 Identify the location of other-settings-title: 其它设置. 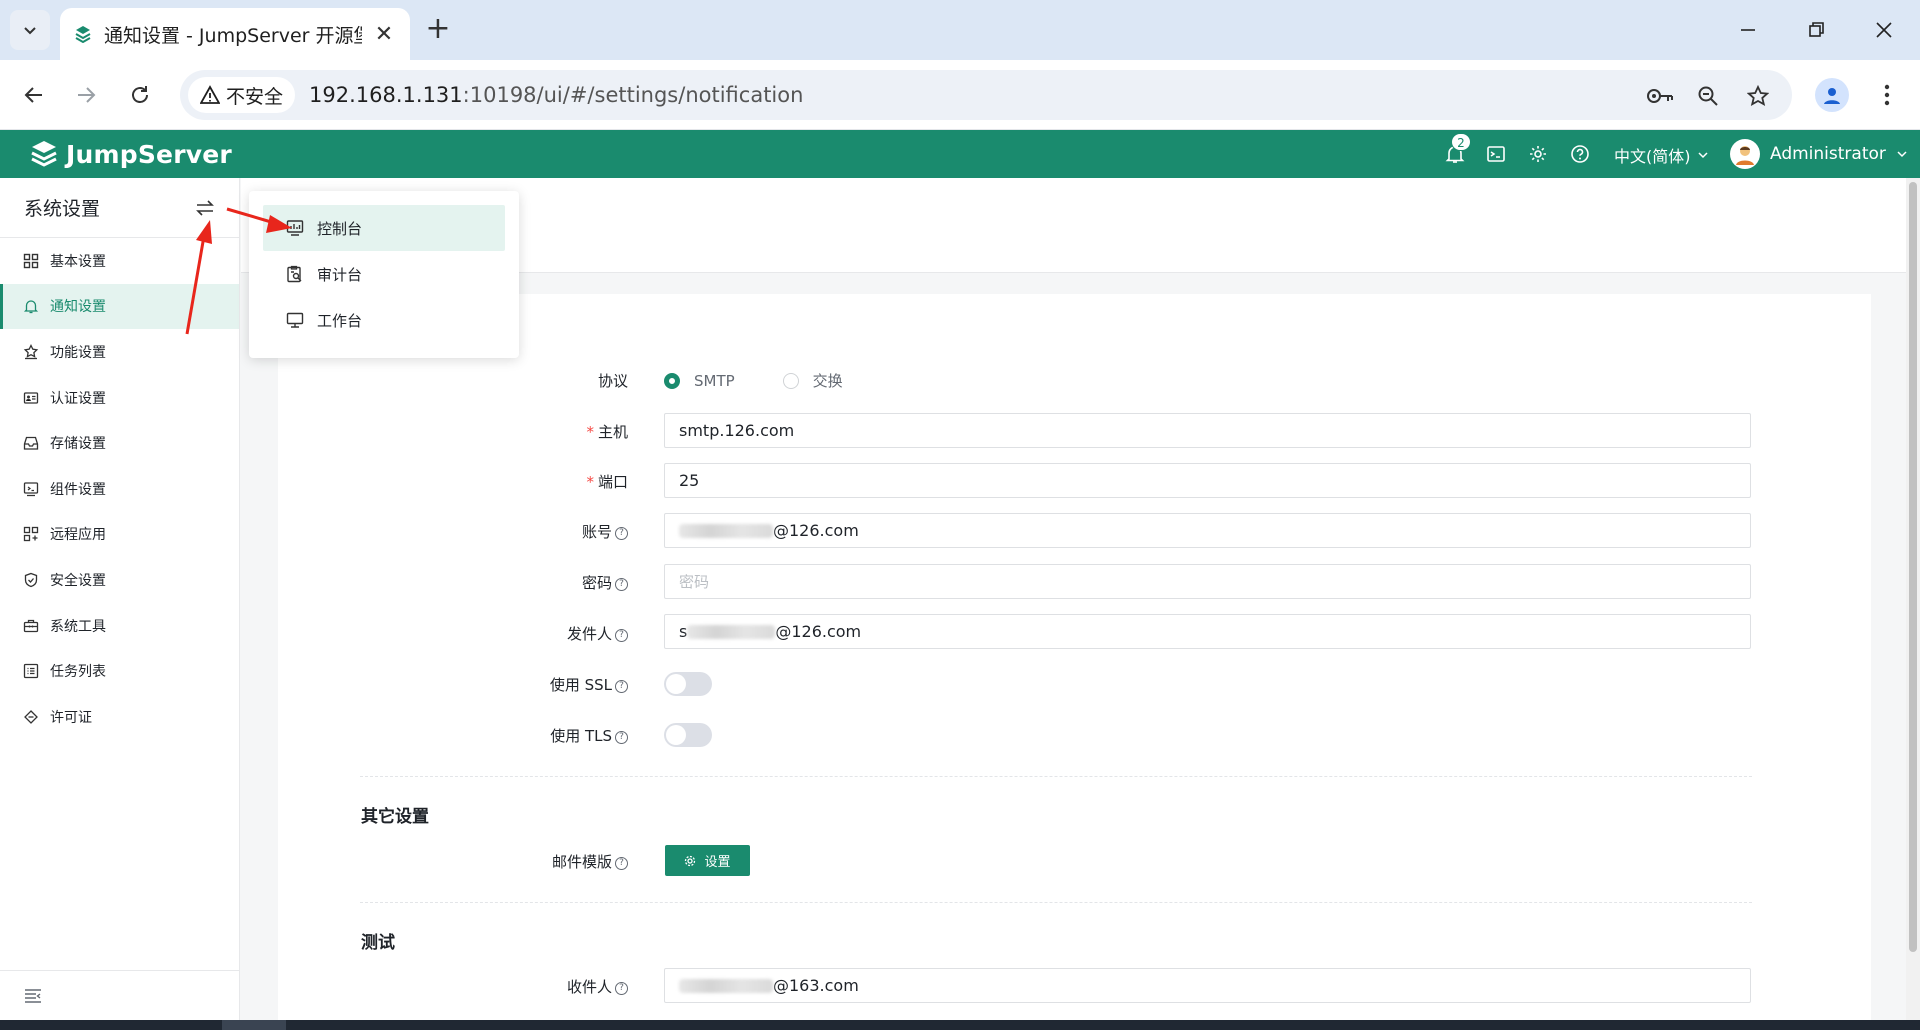
(395, 817).